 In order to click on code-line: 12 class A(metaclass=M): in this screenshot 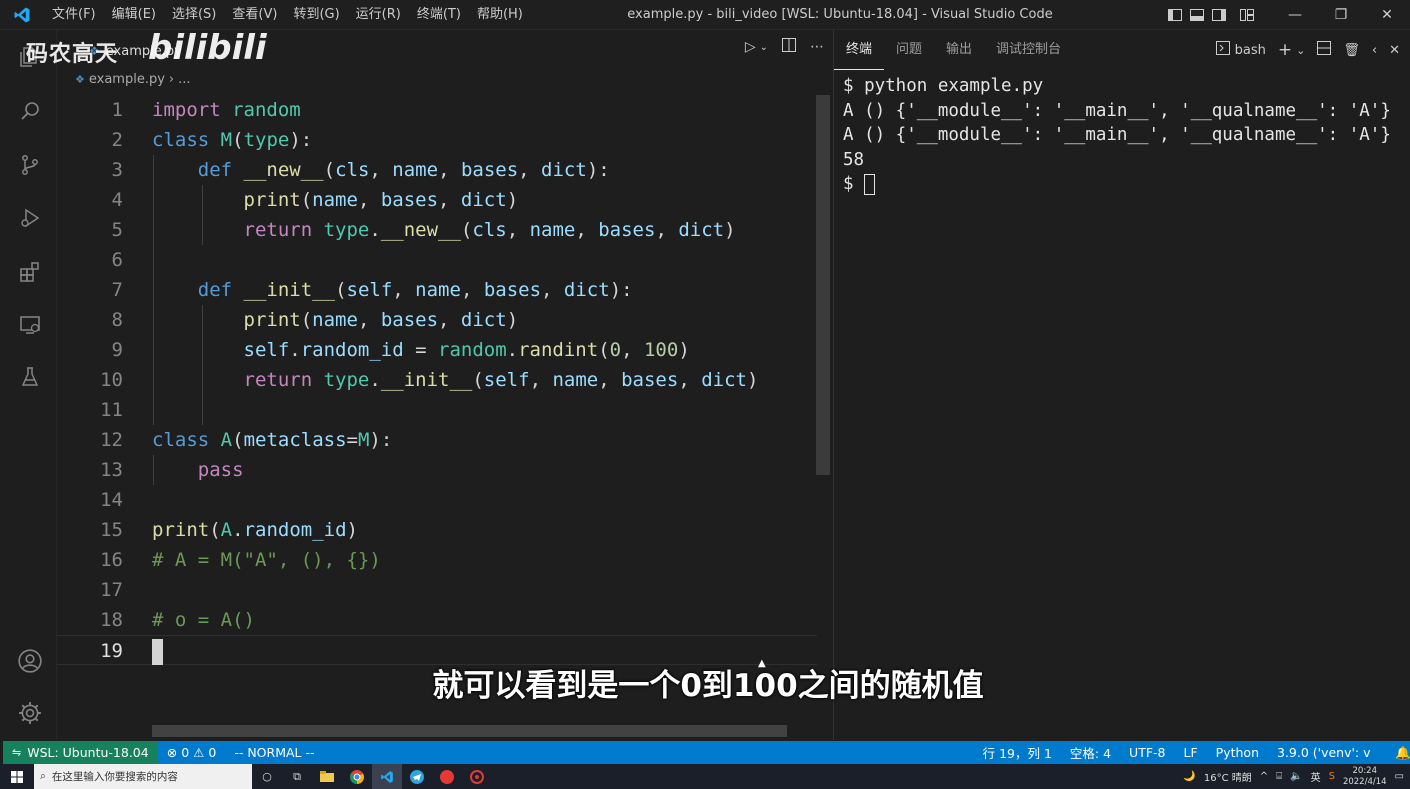, I will do `click(437, 440)`.